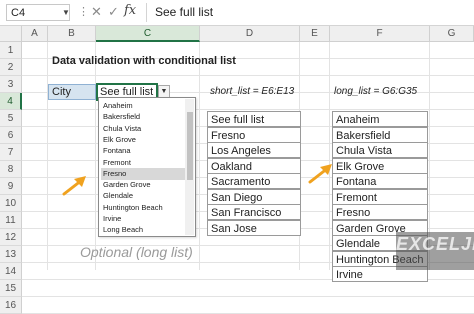 Image resolution: width=474 pixels, height=314 pixels. I want to click on long-list-cell: Anaheim, so click(380, 119).